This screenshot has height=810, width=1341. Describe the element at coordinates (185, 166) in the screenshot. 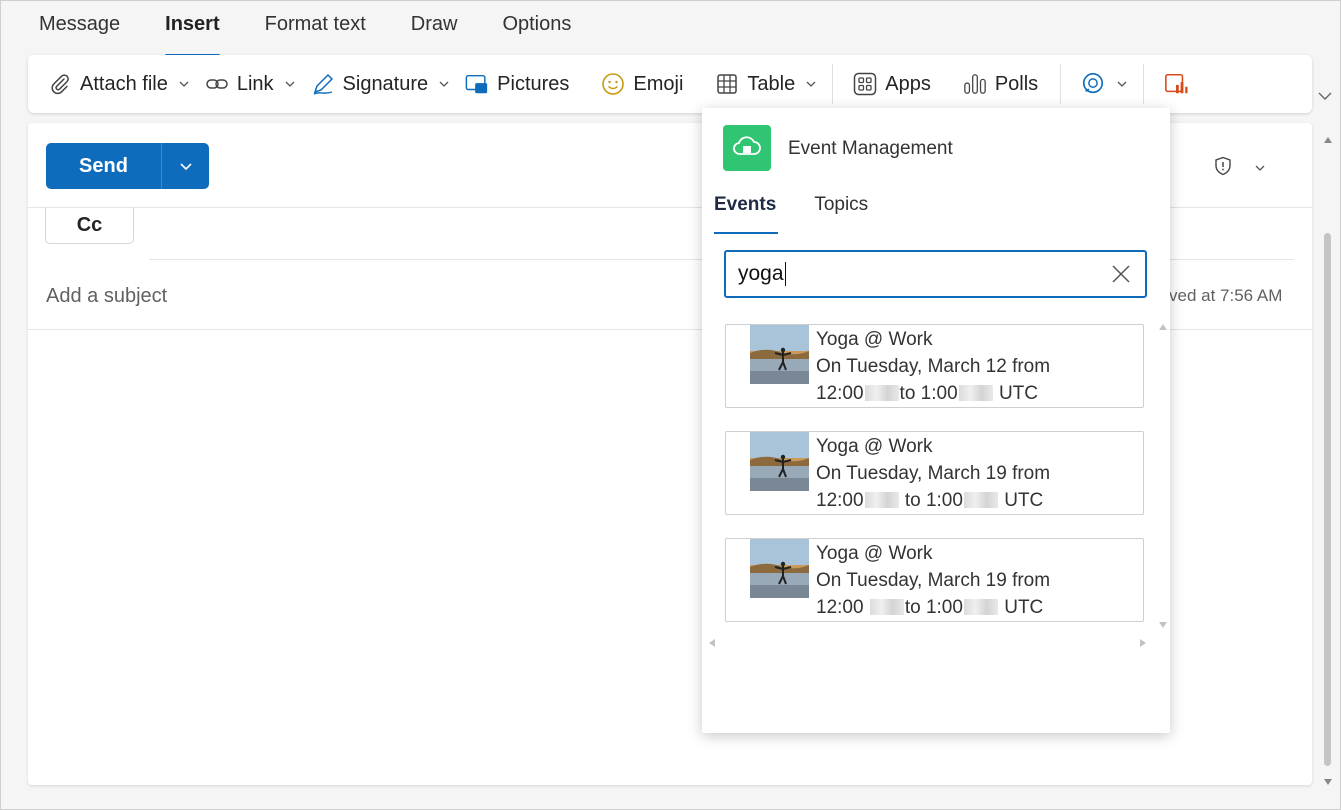

I see `send-options-chevron-icon` at that location.